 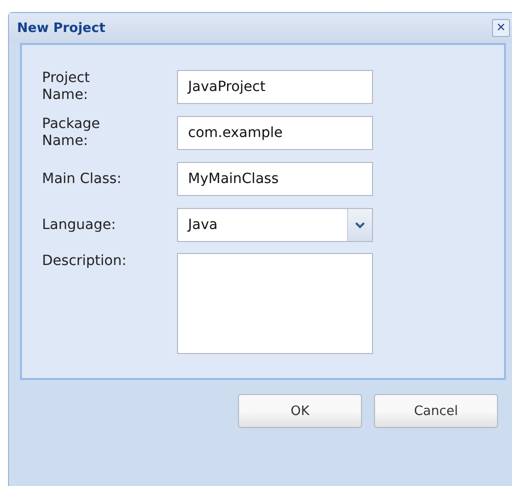 I want to click on dialog-button: Cancel, so click(x=436, y=411).